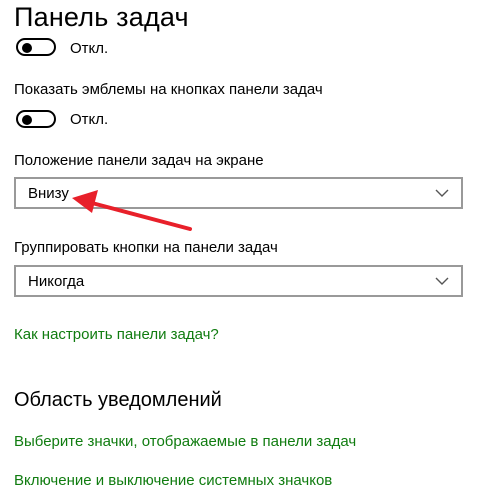  Describe the element at coordinates (168, 89) in the screenshot. I see `badges-setting-label: Показать эмблемы на кнопках панели задач` at that location.